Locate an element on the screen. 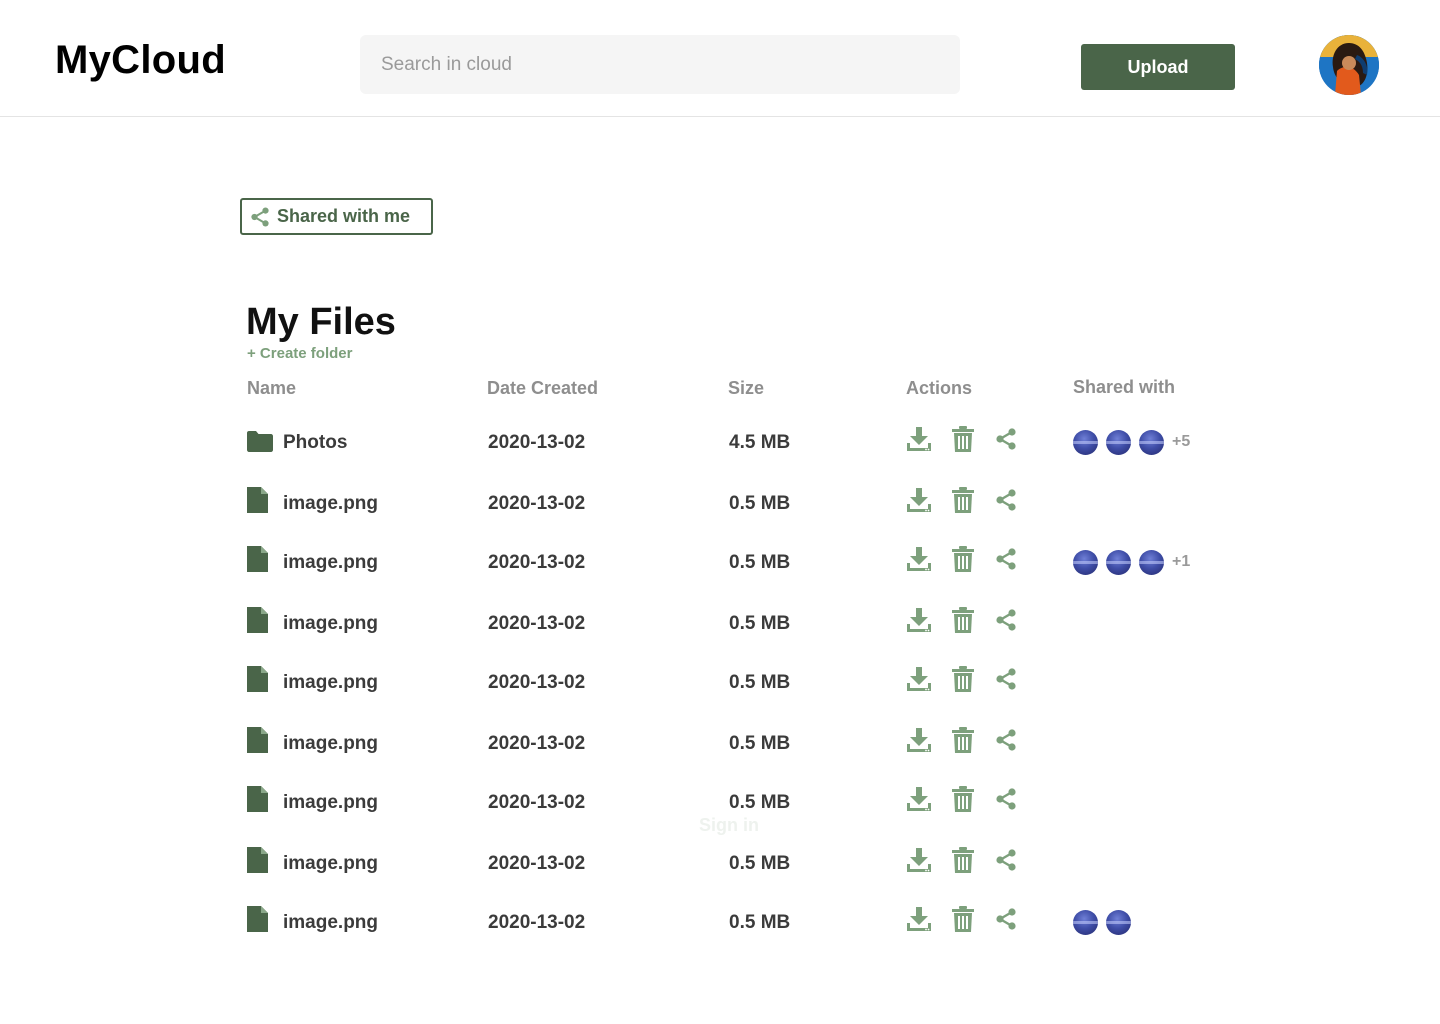 The height and width of the screenshot is (1024, 1440). app-logo: MyCloud is located at coordinates (140, 60).